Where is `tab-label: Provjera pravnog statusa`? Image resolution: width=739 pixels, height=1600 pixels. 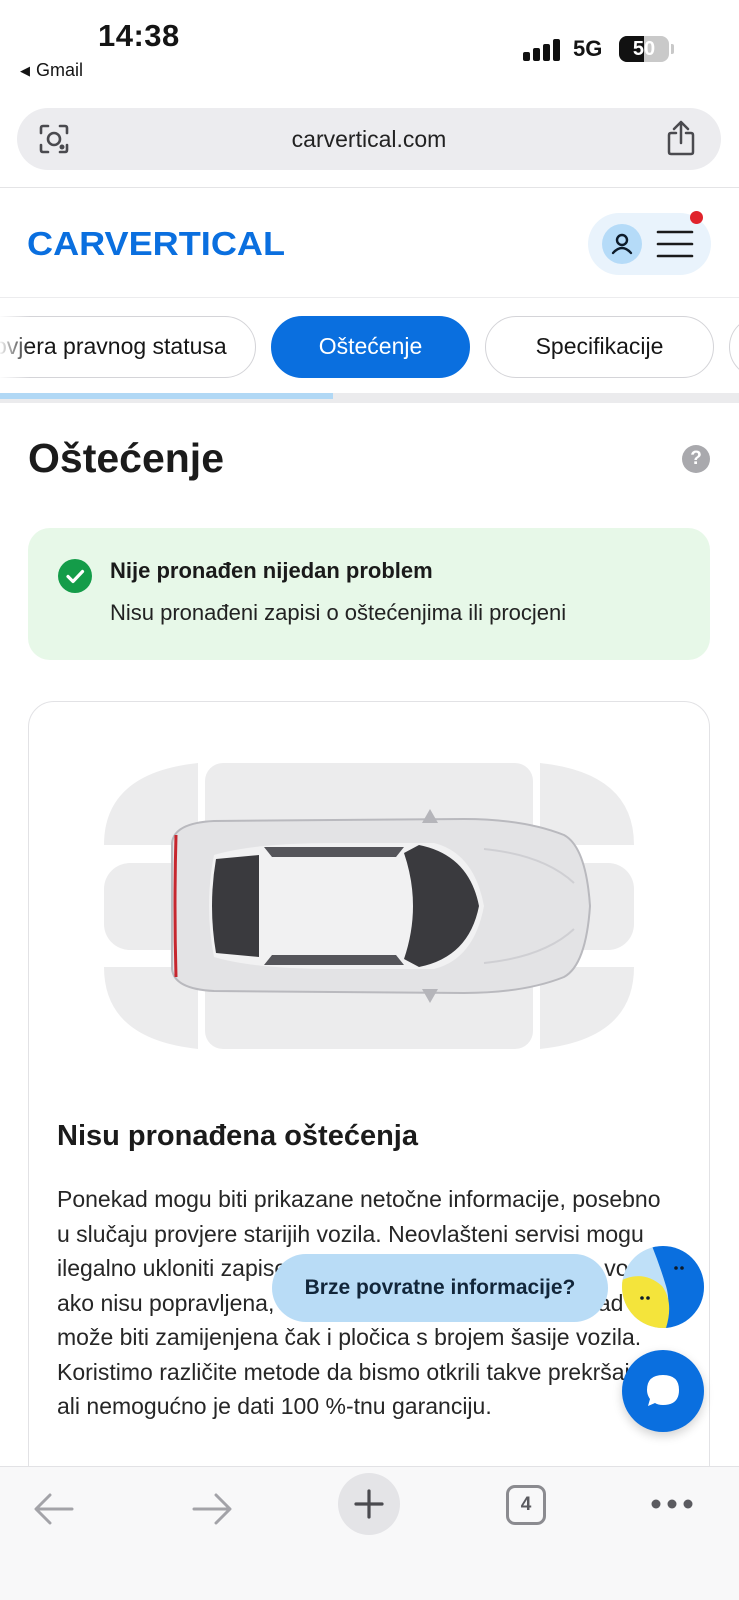 tab-label: Provjera pravnog statusa is located at coordinates (113, 346).